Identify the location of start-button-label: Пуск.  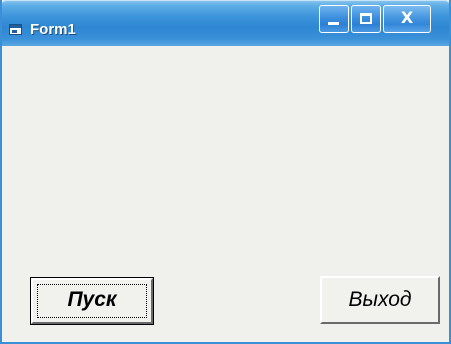
(92, 299).